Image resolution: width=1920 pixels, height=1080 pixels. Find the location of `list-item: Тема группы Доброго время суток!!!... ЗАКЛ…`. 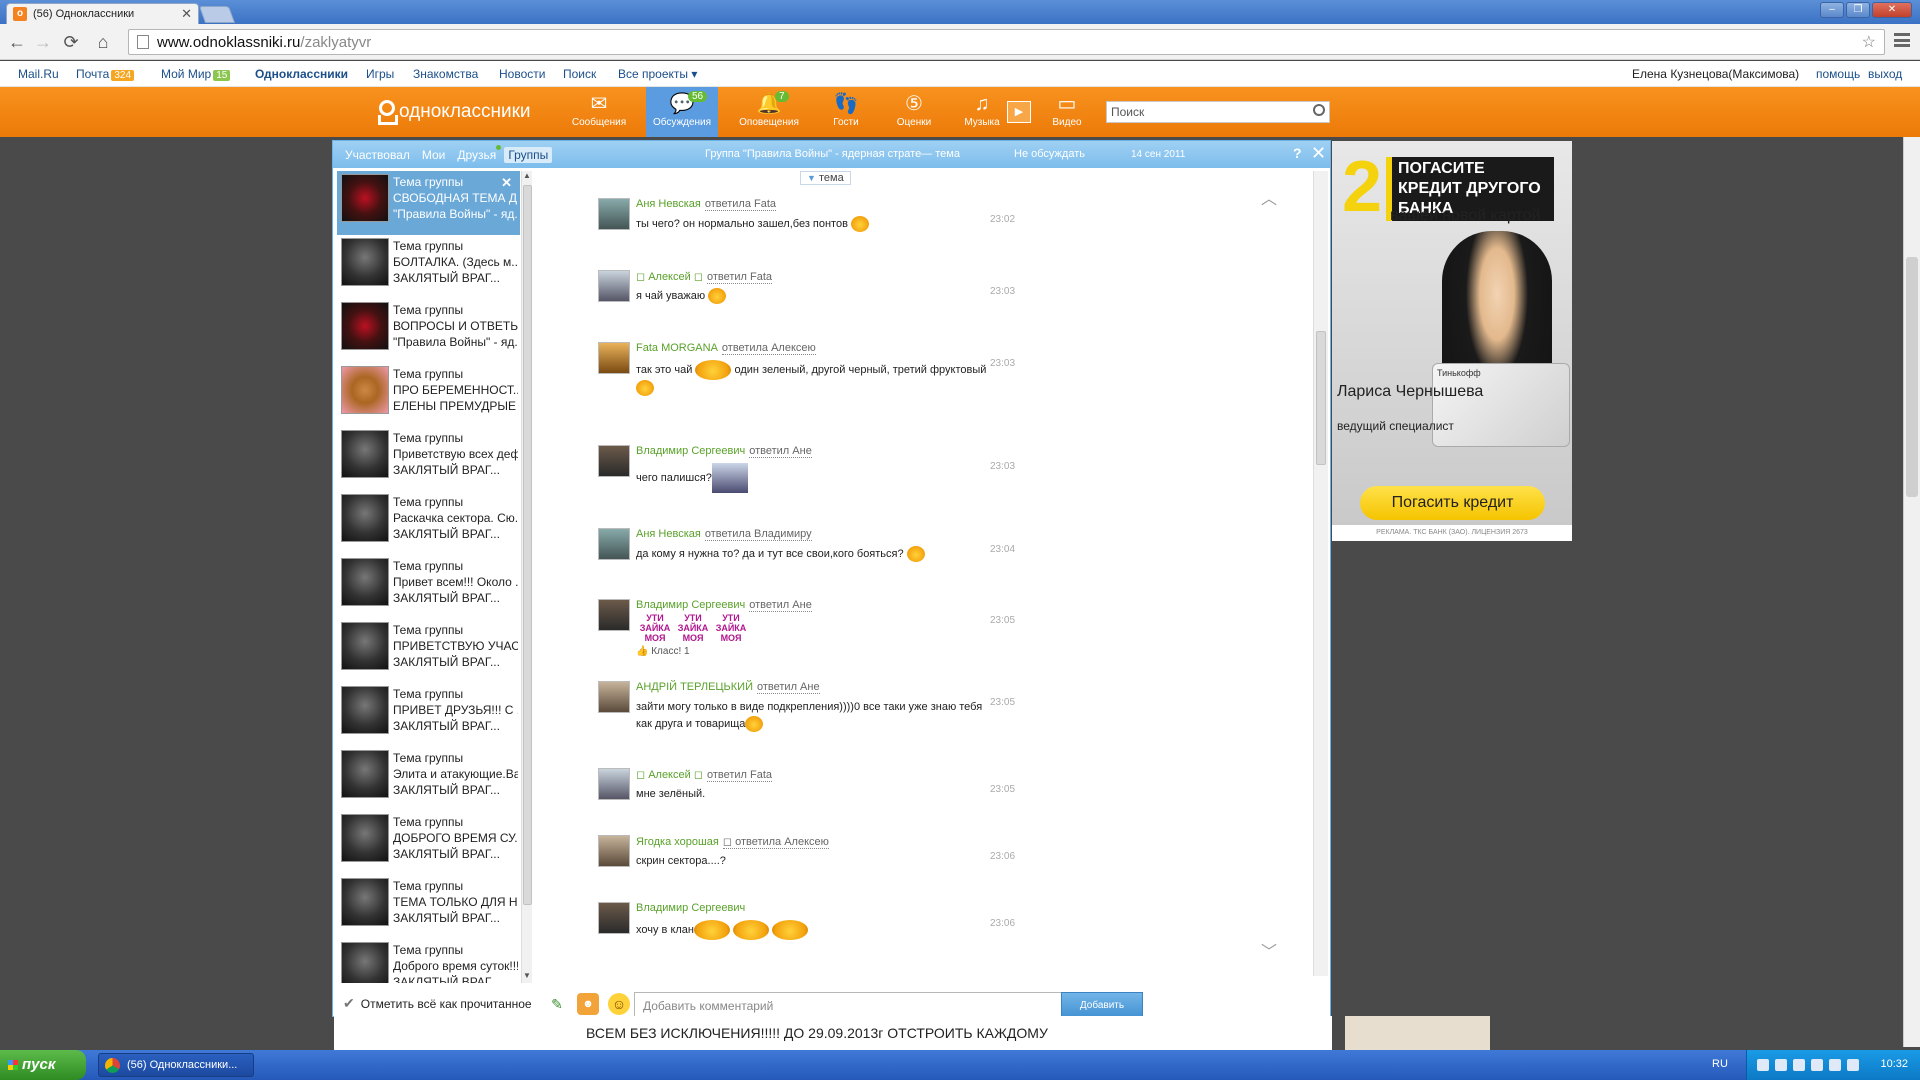

list-item: Тема группы Доброго время суток!!!... ЗАКЛ… is located at coordinates (428, 961).